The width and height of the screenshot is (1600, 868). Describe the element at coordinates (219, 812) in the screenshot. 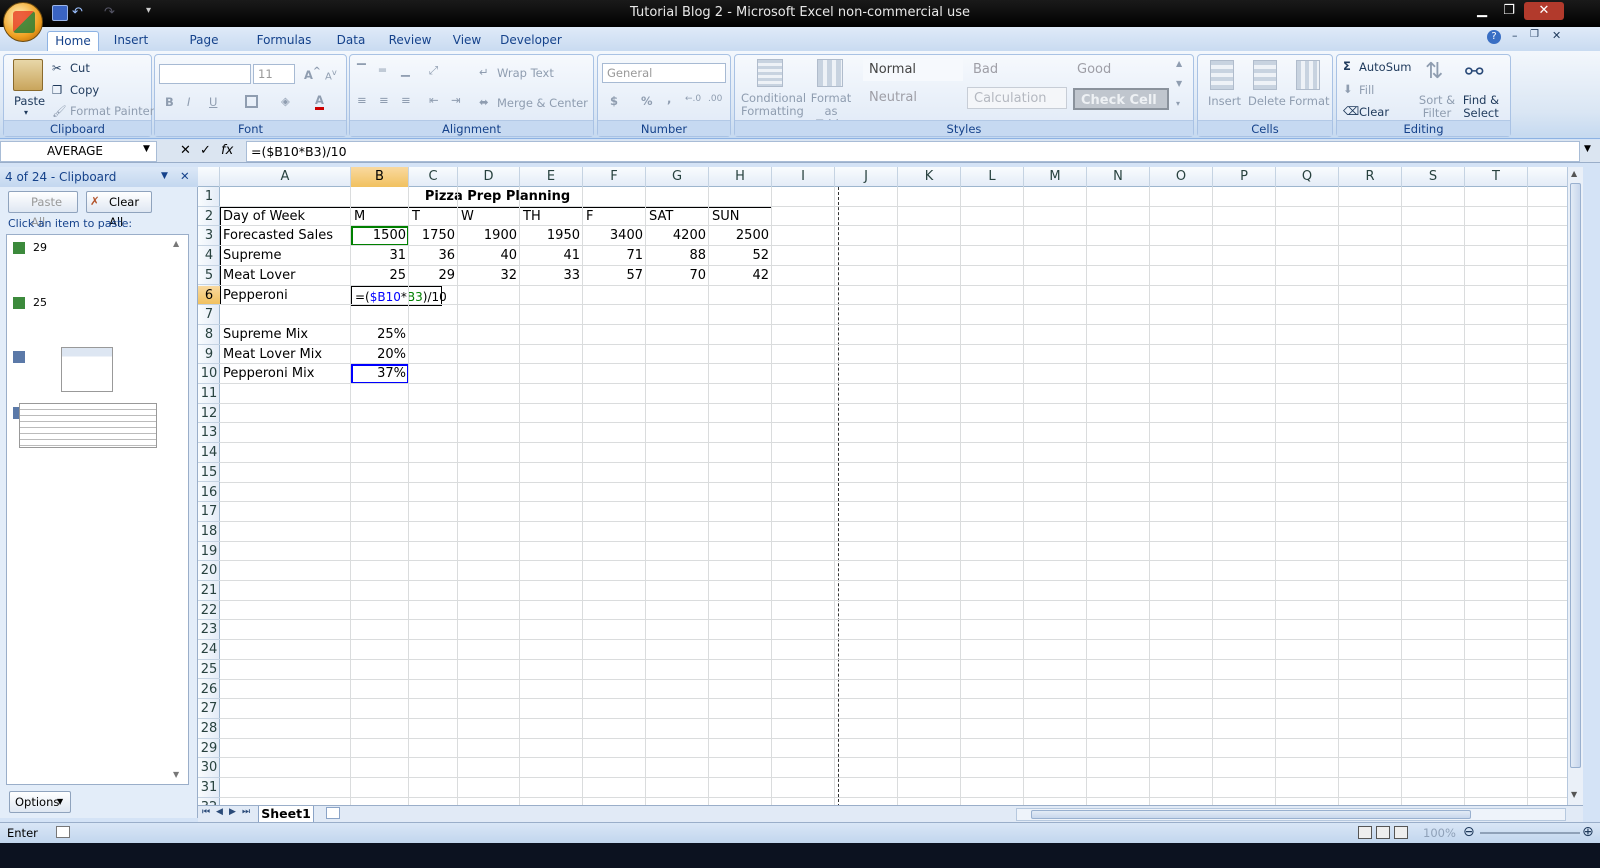

I see `prev-sheet-icon: ◀` at that location.